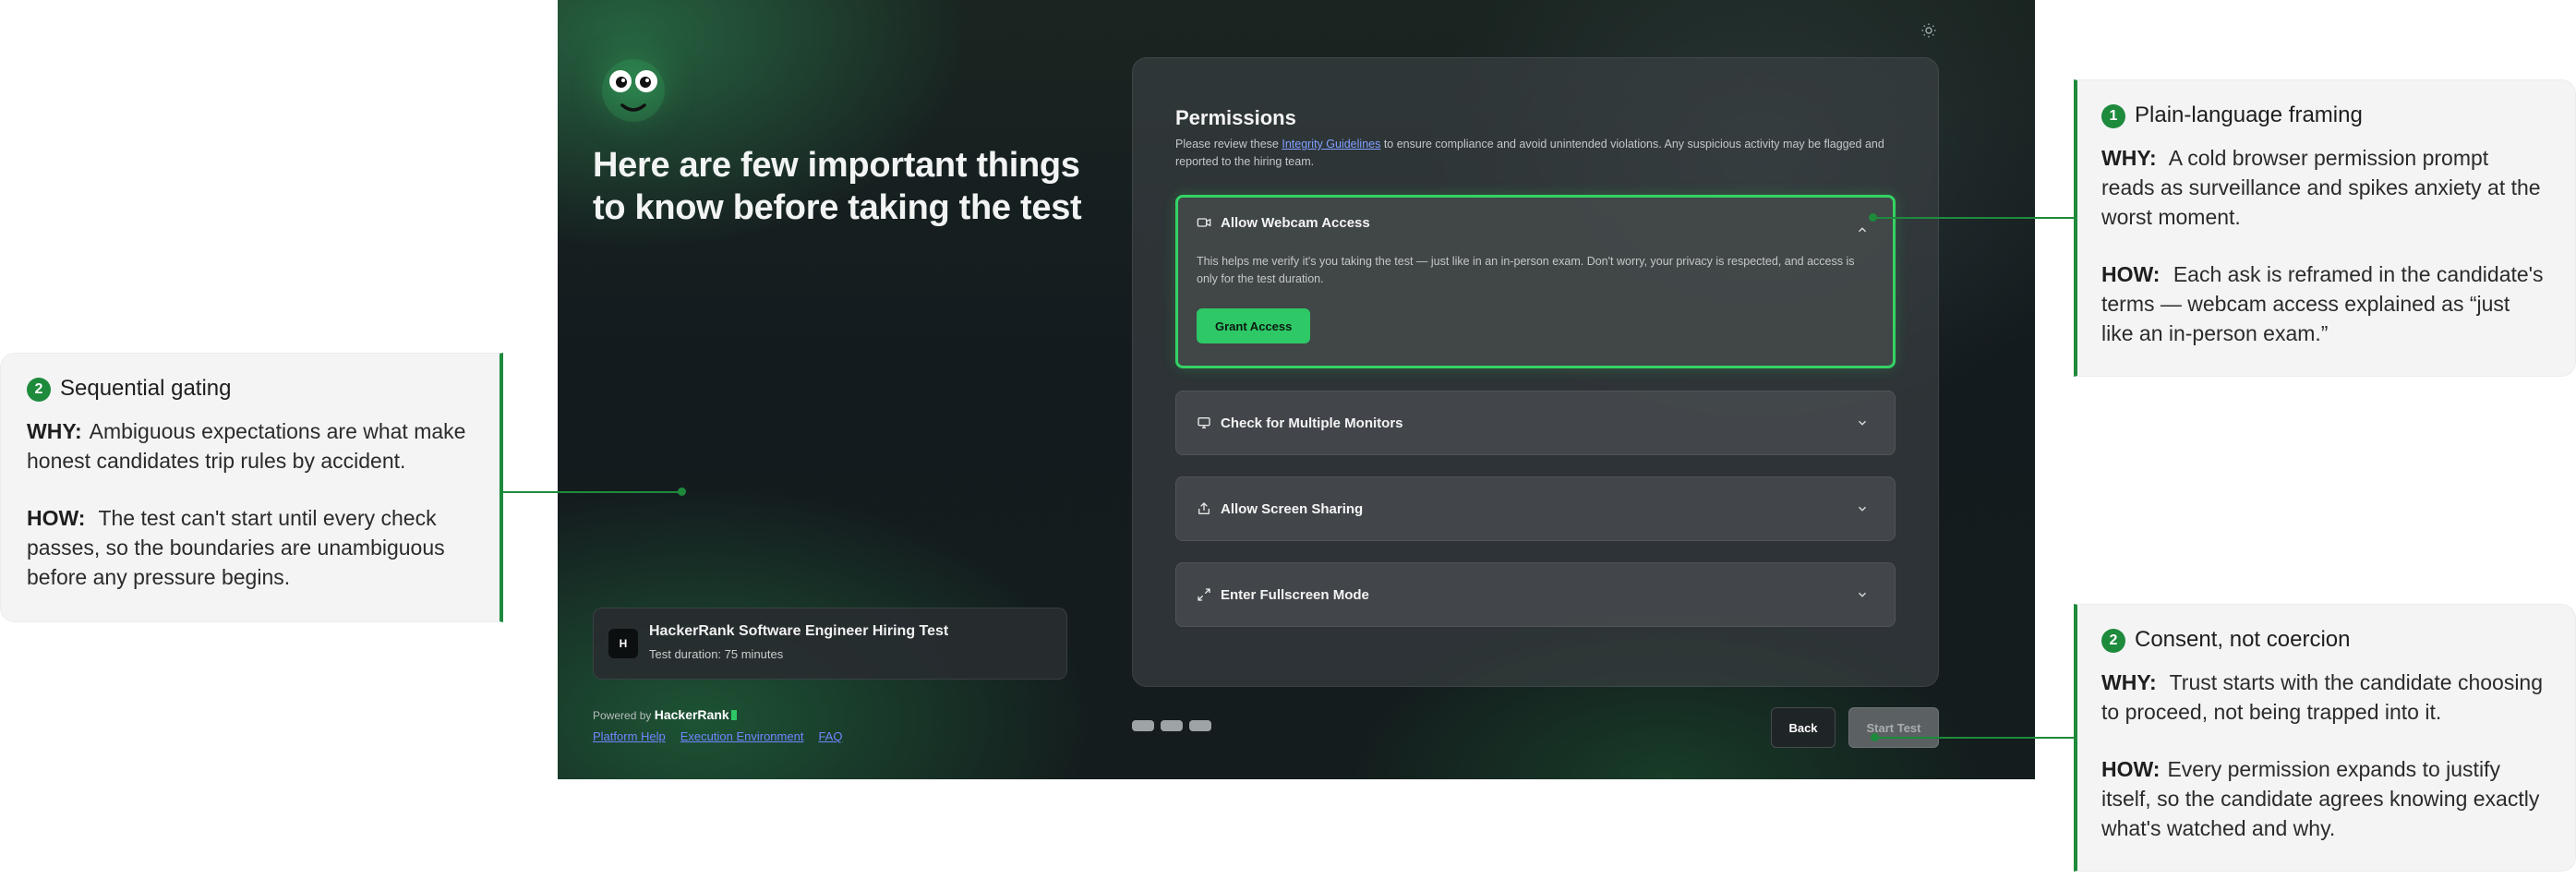 The image size is (2576, 879). Describe the element at coordinates (2113, 116) in the screenshot. I see `callout-number-badge: 1` at that location.